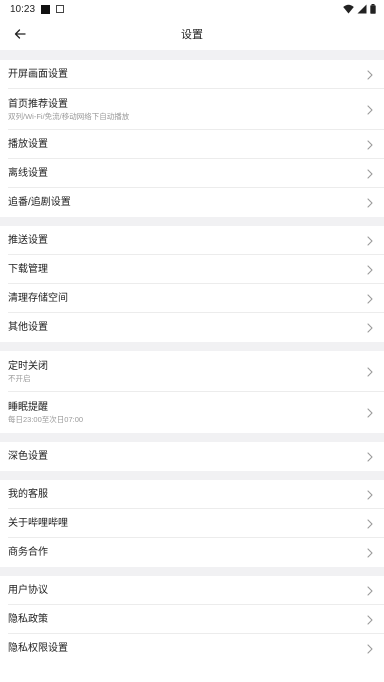 The image size is (384, 682). I want to click on settings-item-label: 开屏画面设置, so click(38, 74).